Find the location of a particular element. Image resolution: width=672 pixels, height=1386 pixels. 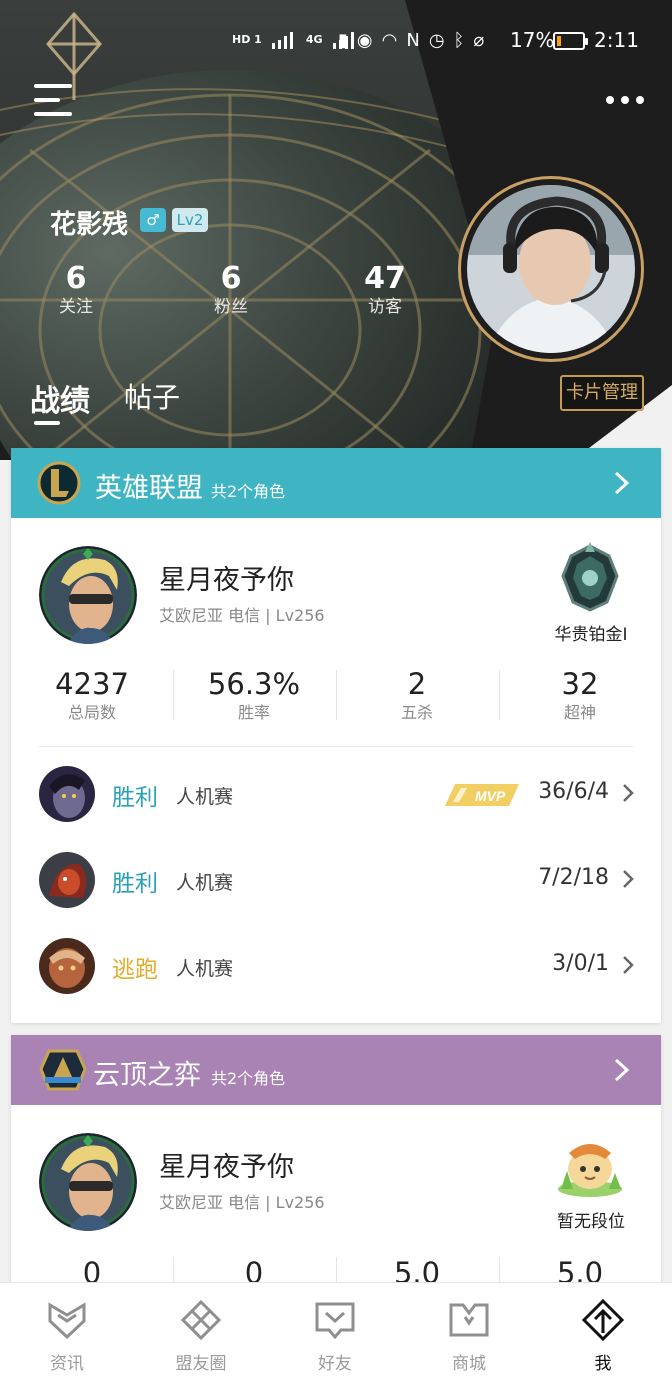

nfc-icon: Ν is located at coordinates (413, 40).